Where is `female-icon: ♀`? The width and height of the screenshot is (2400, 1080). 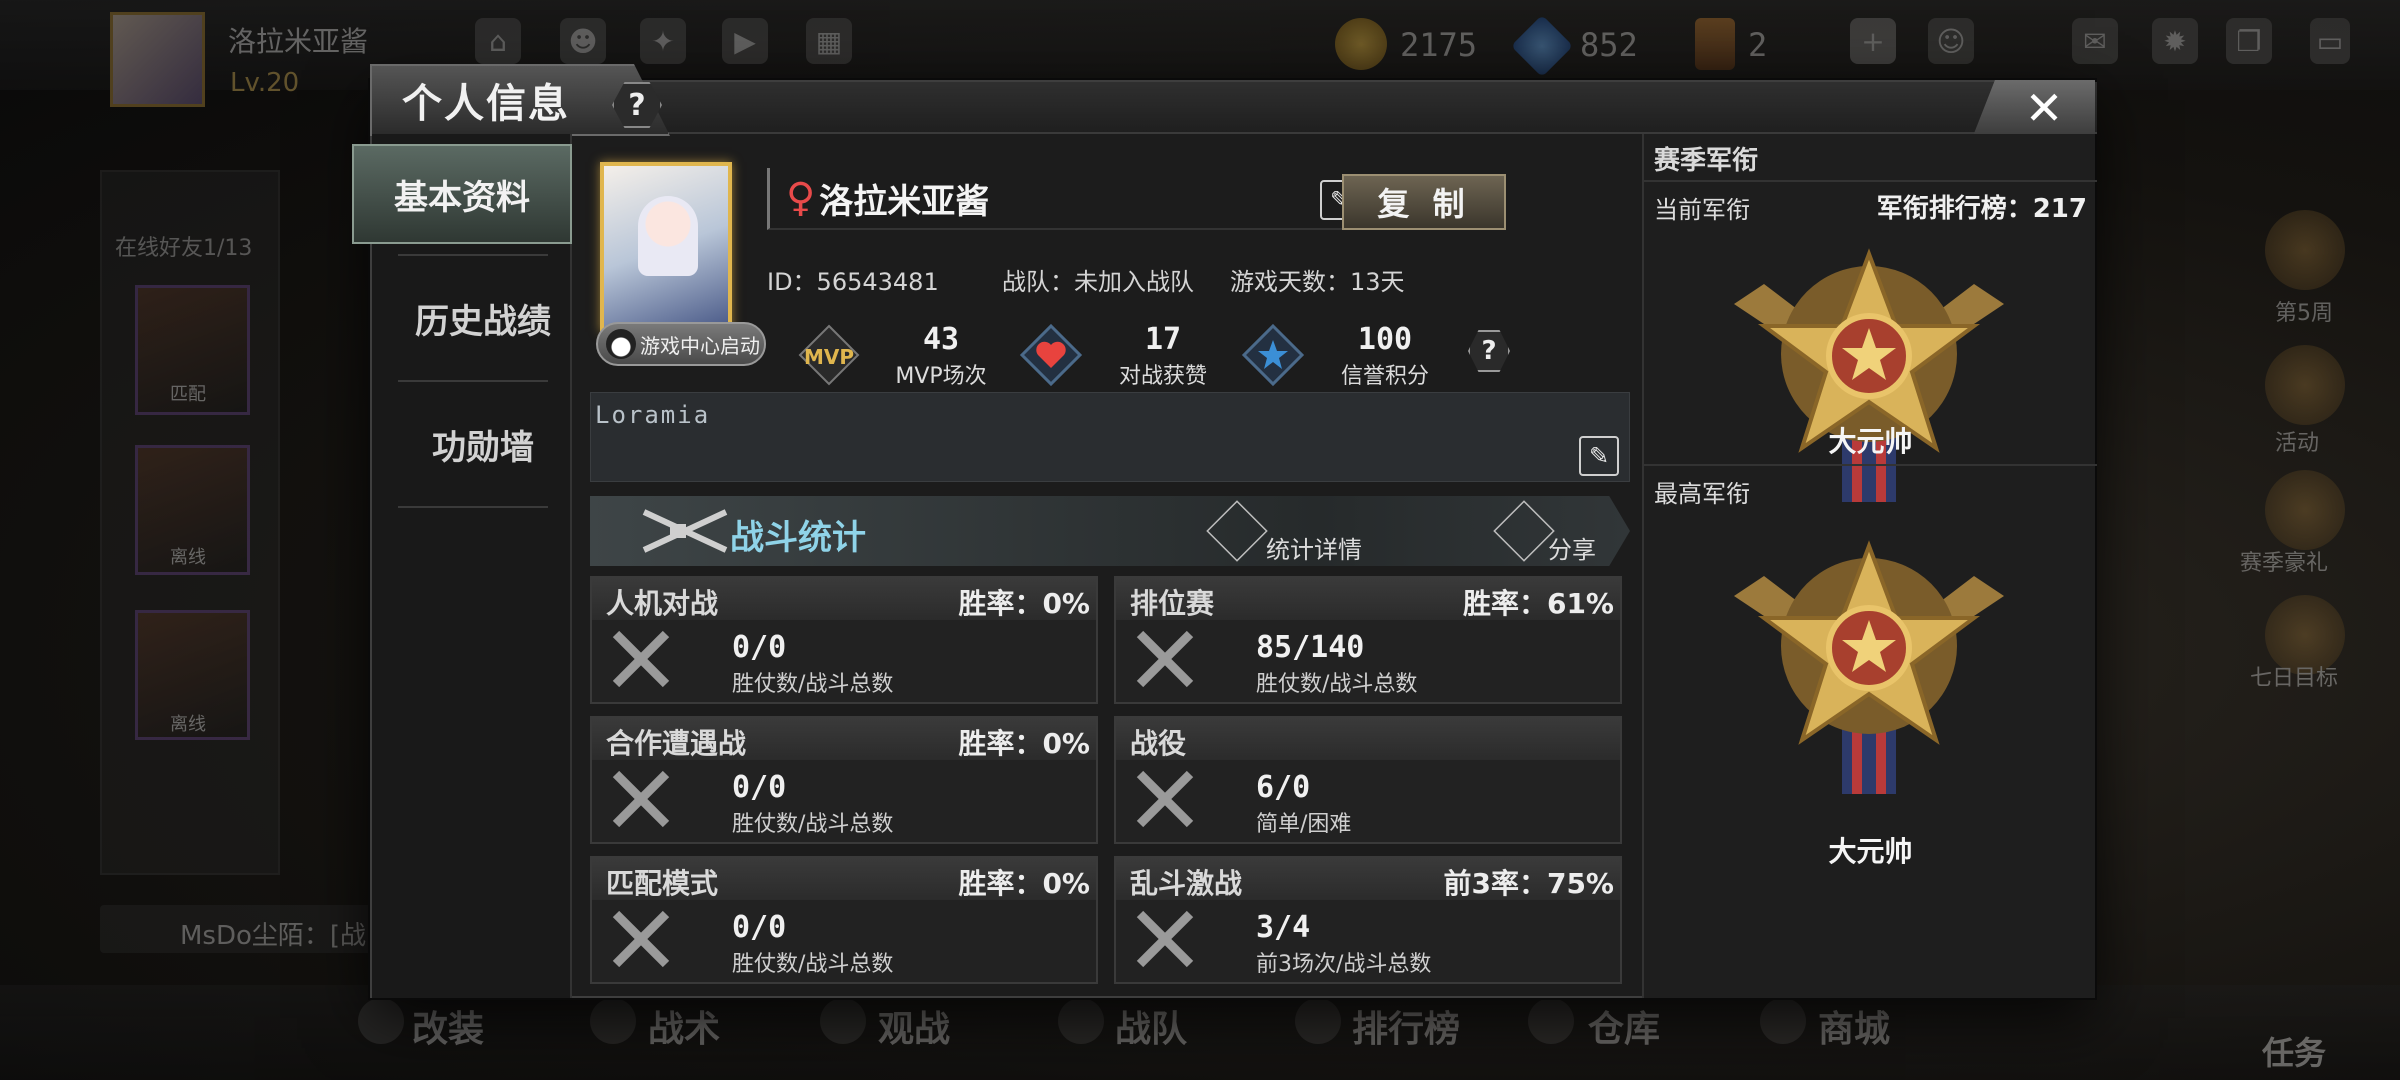 female-icon: ♀ is located at coordinates (801, 198).